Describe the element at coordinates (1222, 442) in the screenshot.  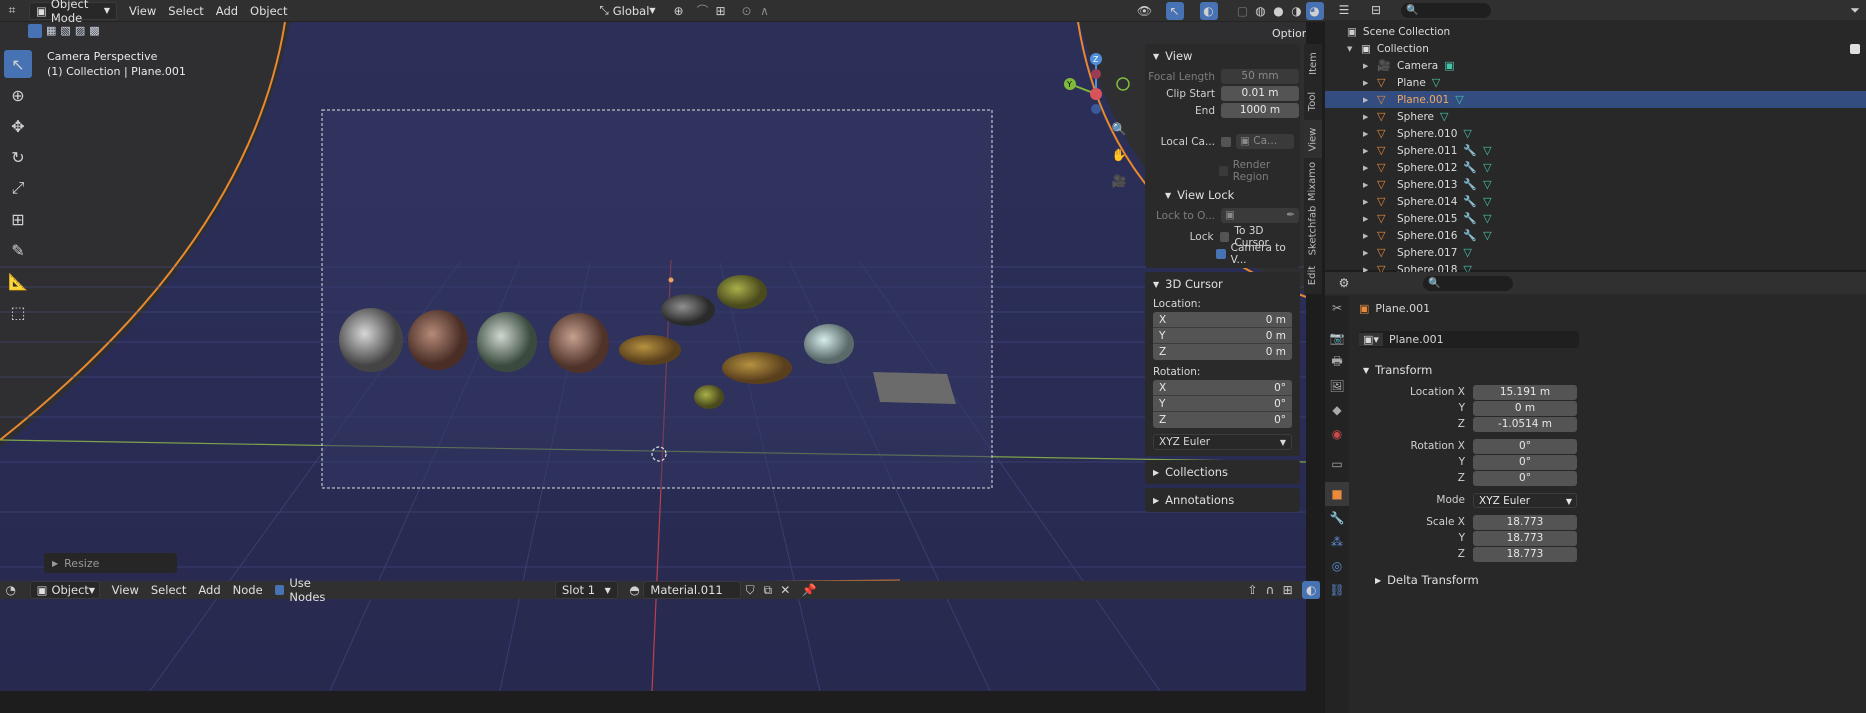
I see `rotation-mode-dropdown: XYZ Euler ▼` at that location.